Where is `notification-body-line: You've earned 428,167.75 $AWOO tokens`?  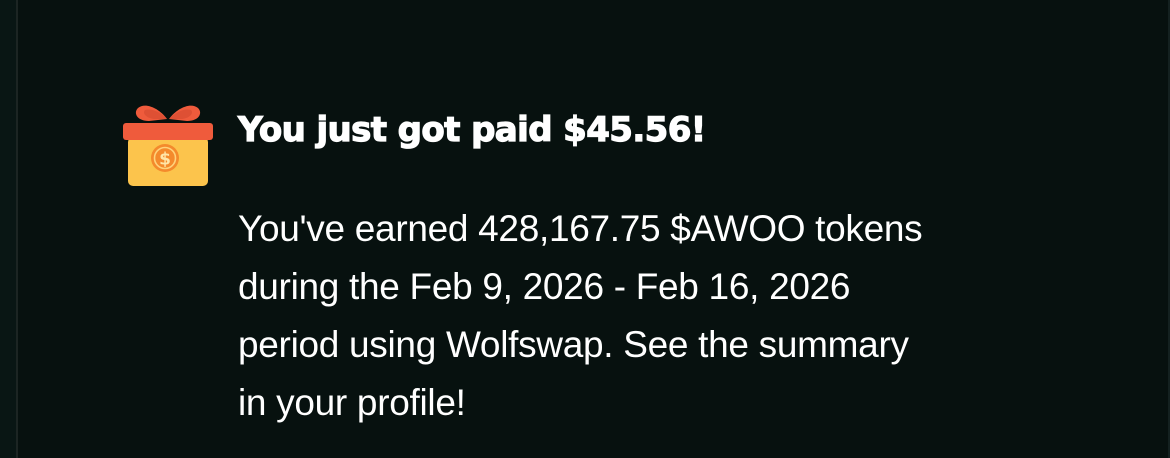
notification-body-line: You've earned 428,167.75 $AWOO tokens is located at coordinates (580, 228).